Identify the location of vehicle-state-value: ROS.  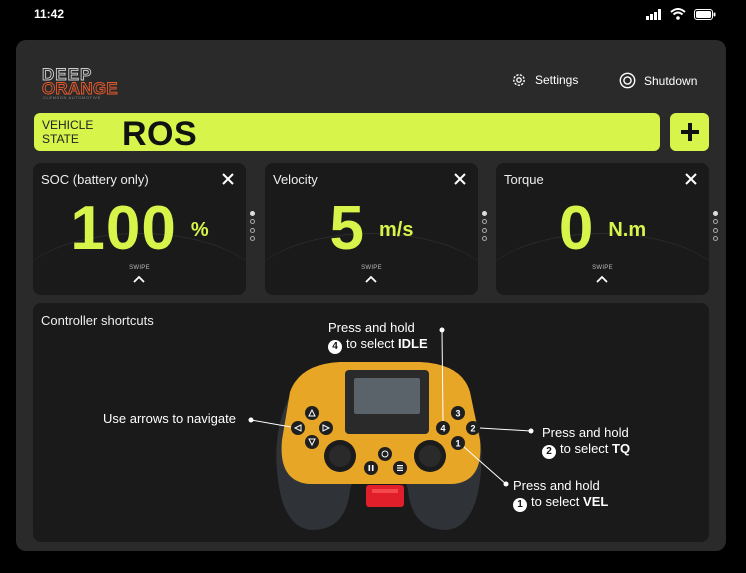
(160, 134).